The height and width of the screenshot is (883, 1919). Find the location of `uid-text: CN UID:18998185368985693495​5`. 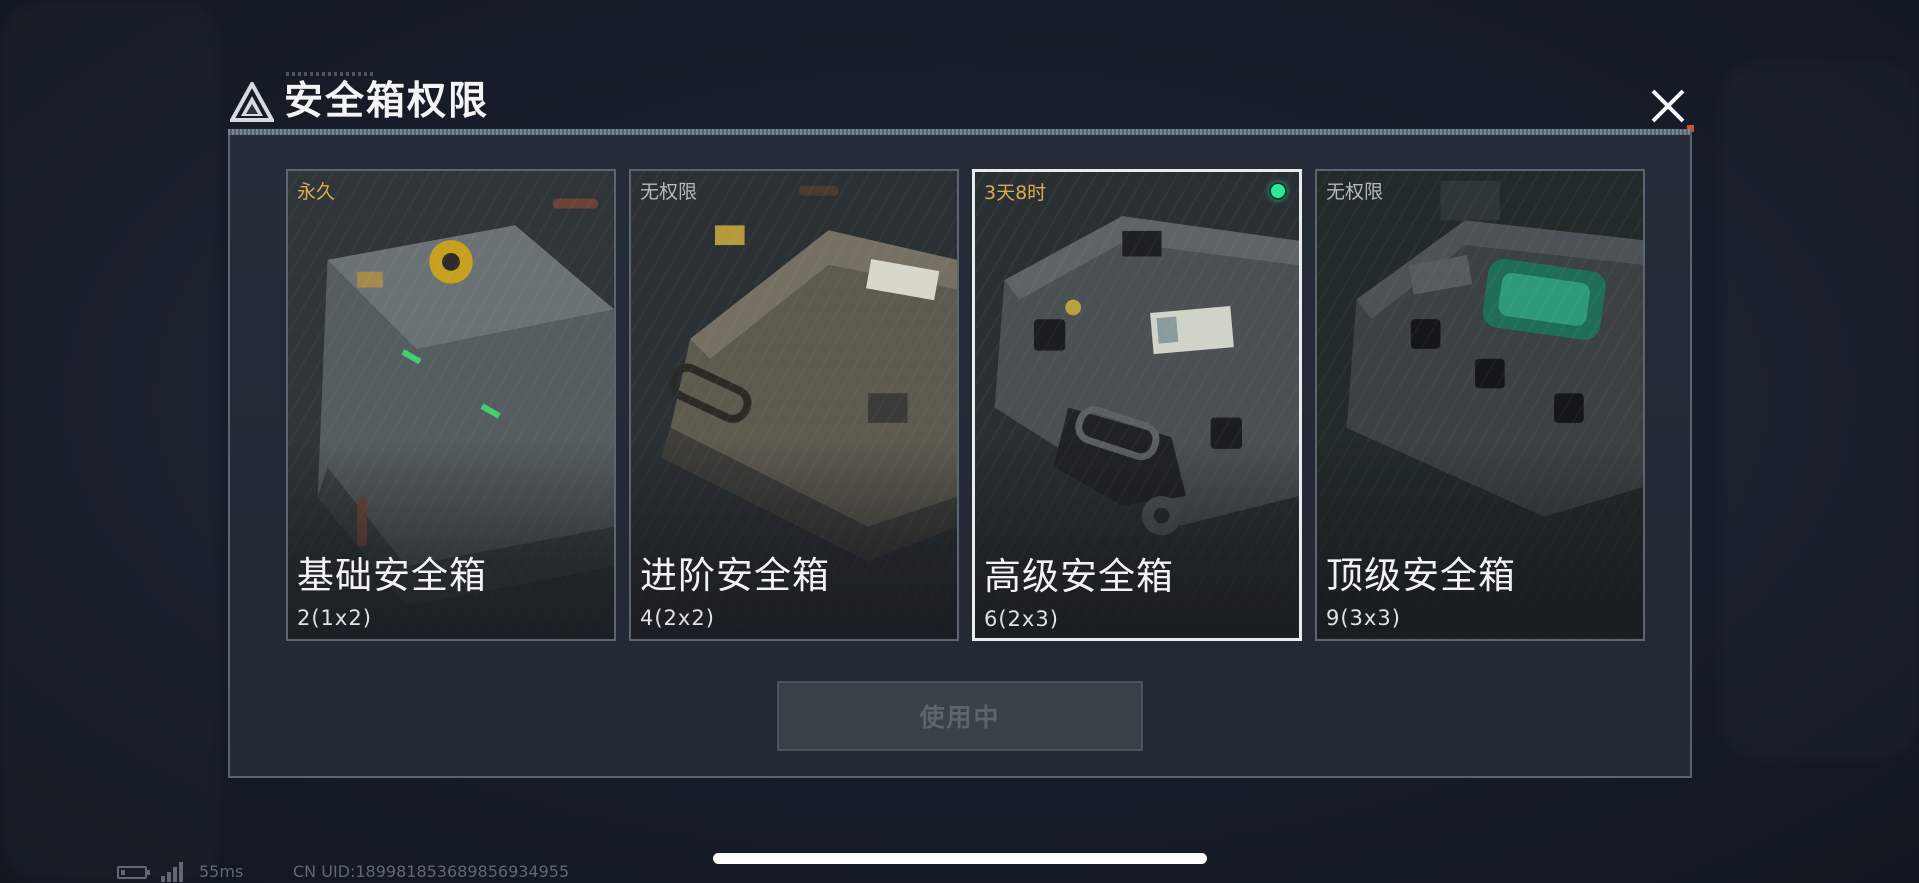

uid-text: CN UID:18998185368985693495​5 is located at coordinates (431, 871).